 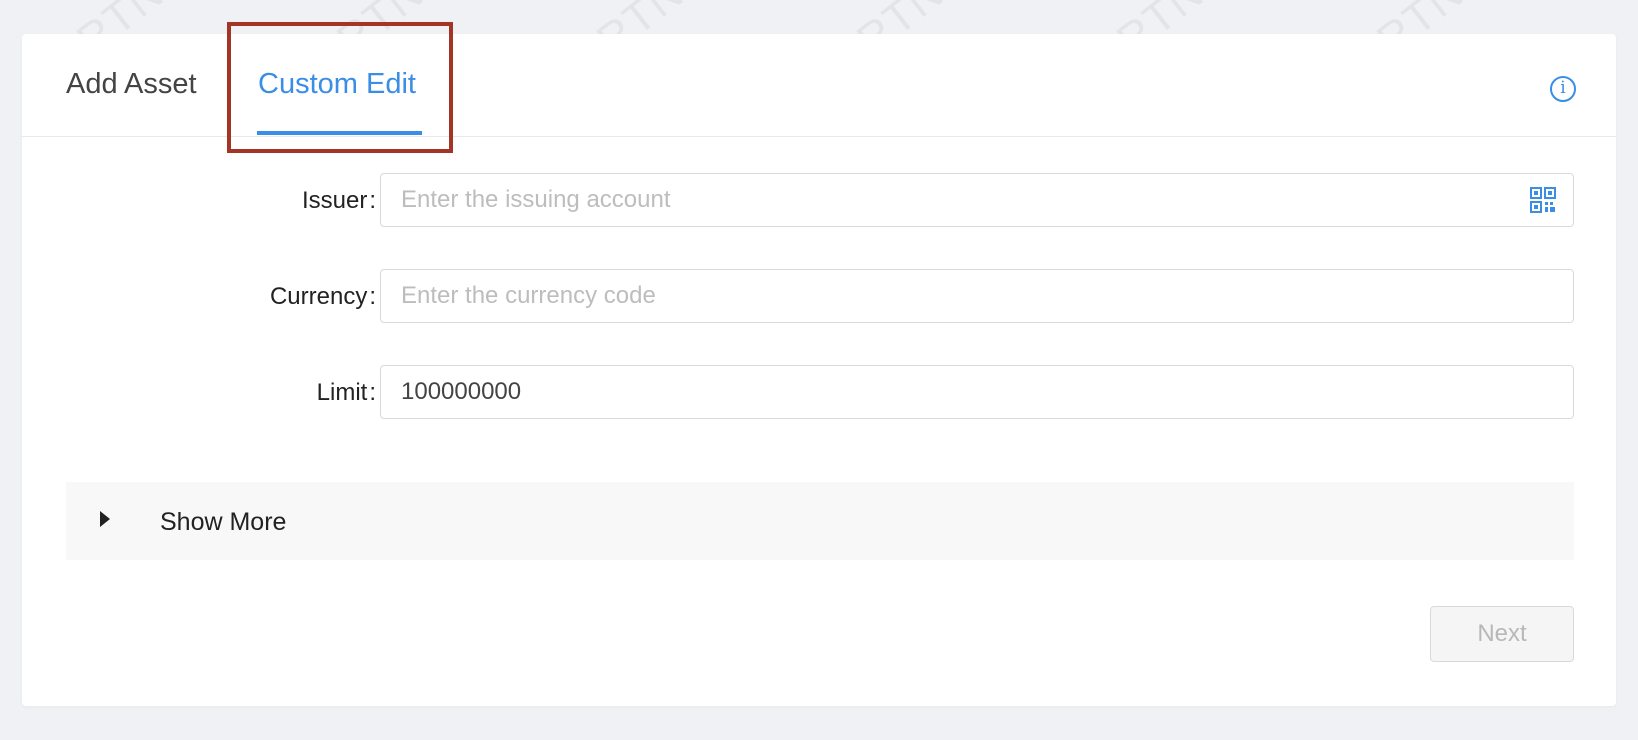 I want to click on issuer-label: Issuer:, so click(x=338, y=200).